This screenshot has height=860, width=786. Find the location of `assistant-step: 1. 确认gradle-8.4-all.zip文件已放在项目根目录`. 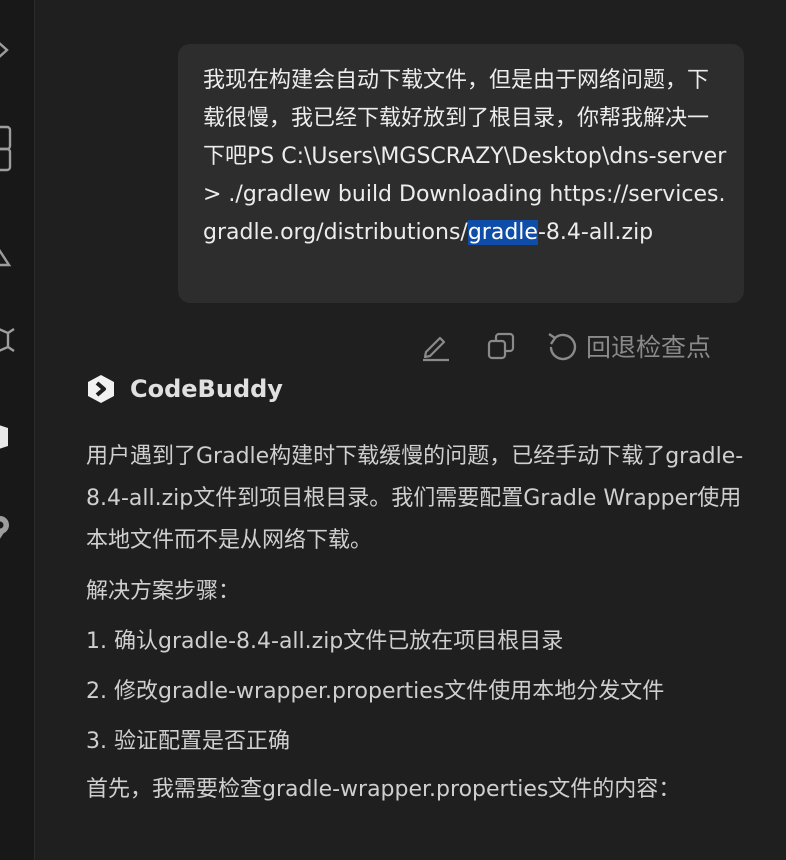

assistant-step: 1. 确认gradle-8.4-all.zip文件已放在项目根目录 is located at coordinates (325, 641).